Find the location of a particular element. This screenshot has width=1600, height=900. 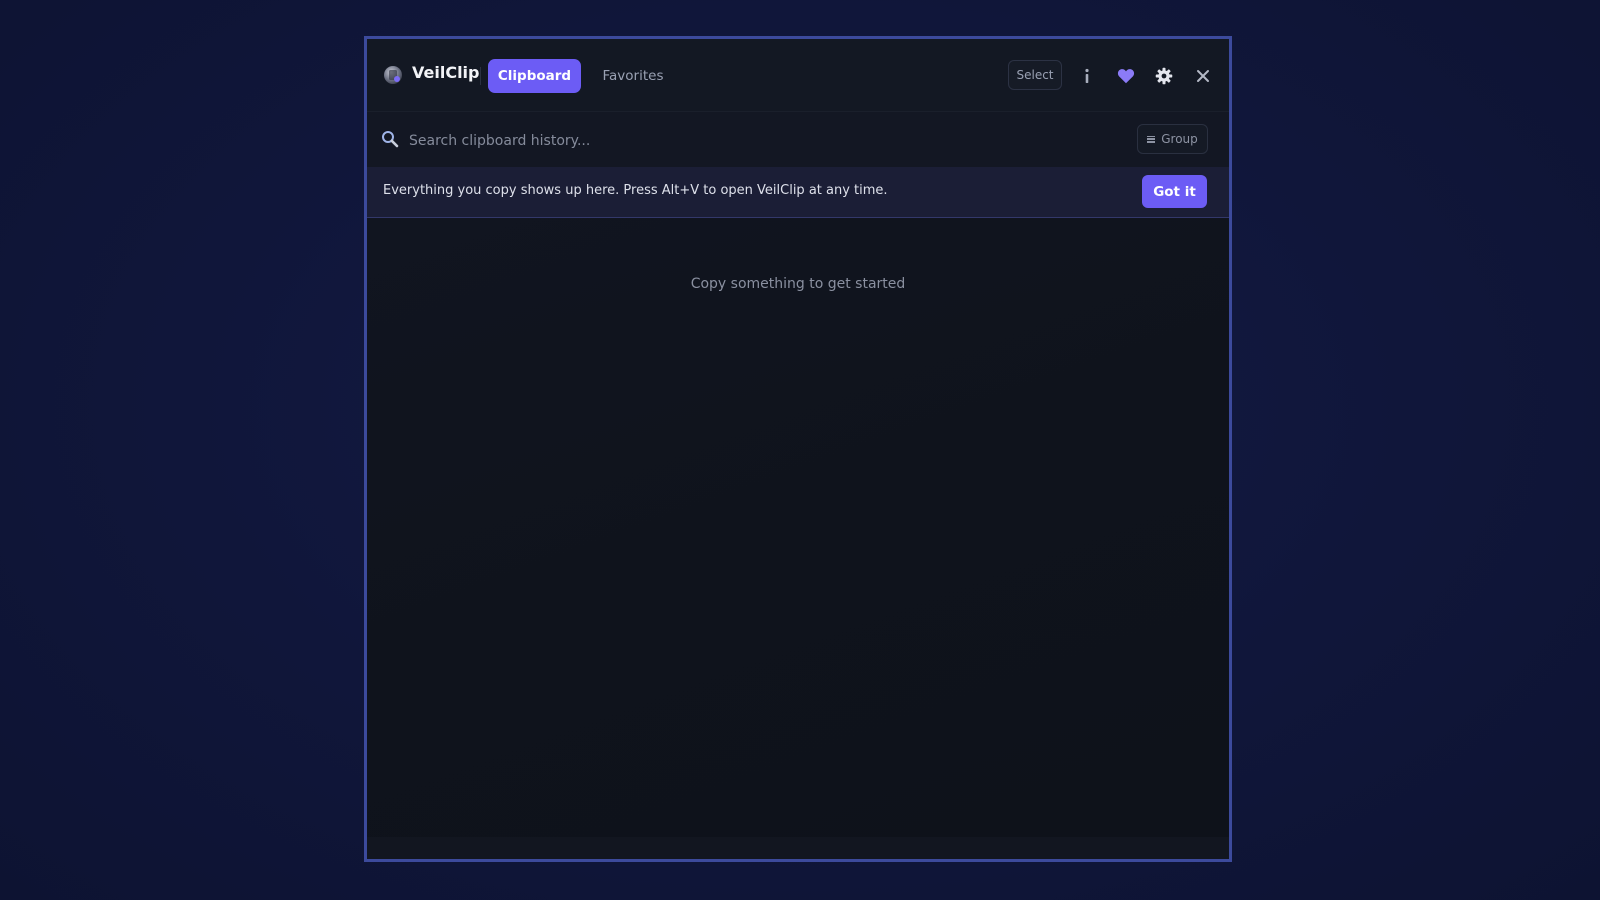

gear-icon is located at coordinates (1164, 76).